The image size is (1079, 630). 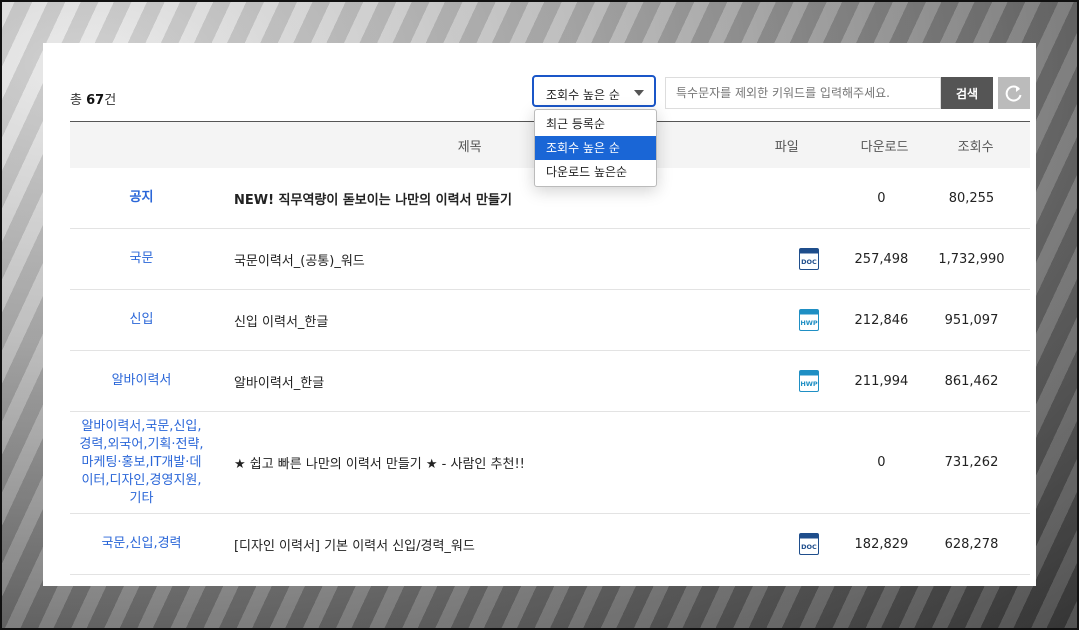 I want to click on row-category: 알바이력서, so click(x=141, y=381).